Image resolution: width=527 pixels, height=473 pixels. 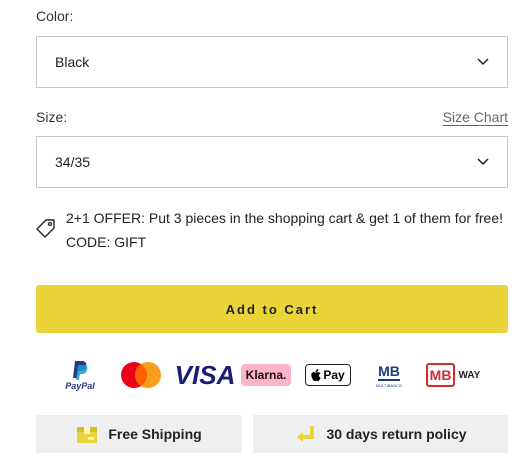 What do you see at coordinates (389, 371) in the screenshot?
I see `multibanco-mark: MB` at bounding box center [389, 371].